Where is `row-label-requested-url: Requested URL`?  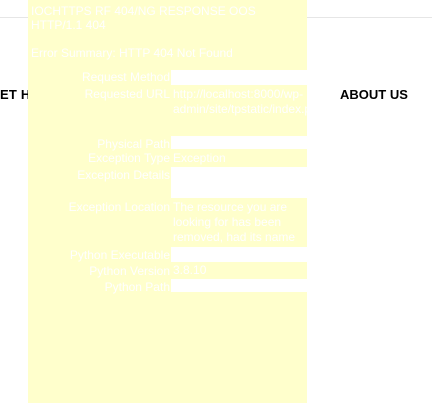
row-label-requested-url: Requested URL is located at coordinates (127, 94).